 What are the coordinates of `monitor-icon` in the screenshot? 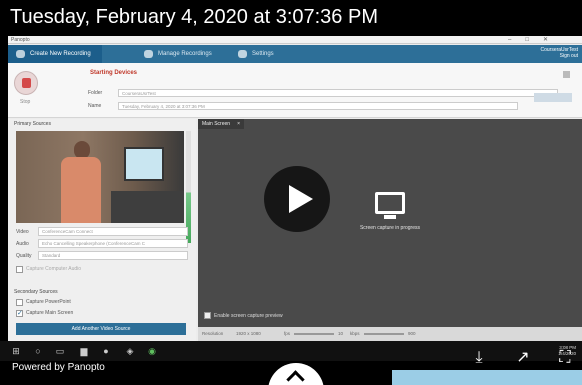 It's located at (390, 203).